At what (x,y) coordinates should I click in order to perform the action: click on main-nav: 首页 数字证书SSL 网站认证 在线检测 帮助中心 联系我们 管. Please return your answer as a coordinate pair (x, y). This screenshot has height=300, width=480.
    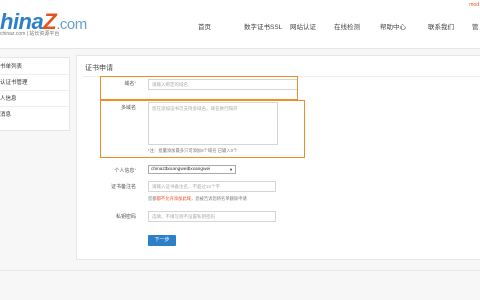
    Looking at the image, I should click on (240, 26).